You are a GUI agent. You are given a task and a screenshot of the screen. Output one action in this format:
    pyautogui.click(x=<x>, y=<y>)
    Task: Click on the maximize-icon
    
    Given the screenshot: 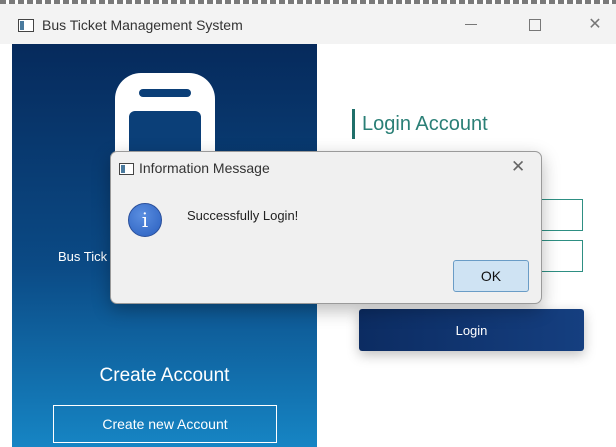 What is the action you would take?
    pyautogui.click(x=535, y=24)
    